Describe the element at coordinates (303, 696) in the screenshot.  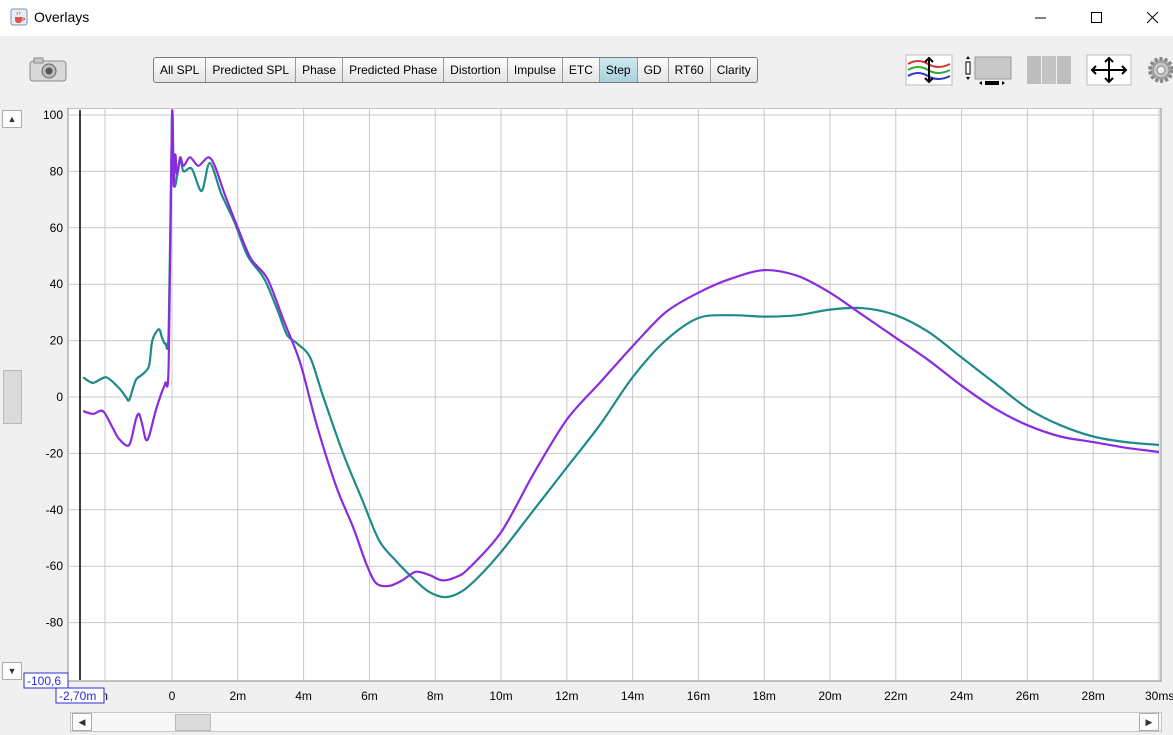
I see `x-tick-label: 4m` at that location.